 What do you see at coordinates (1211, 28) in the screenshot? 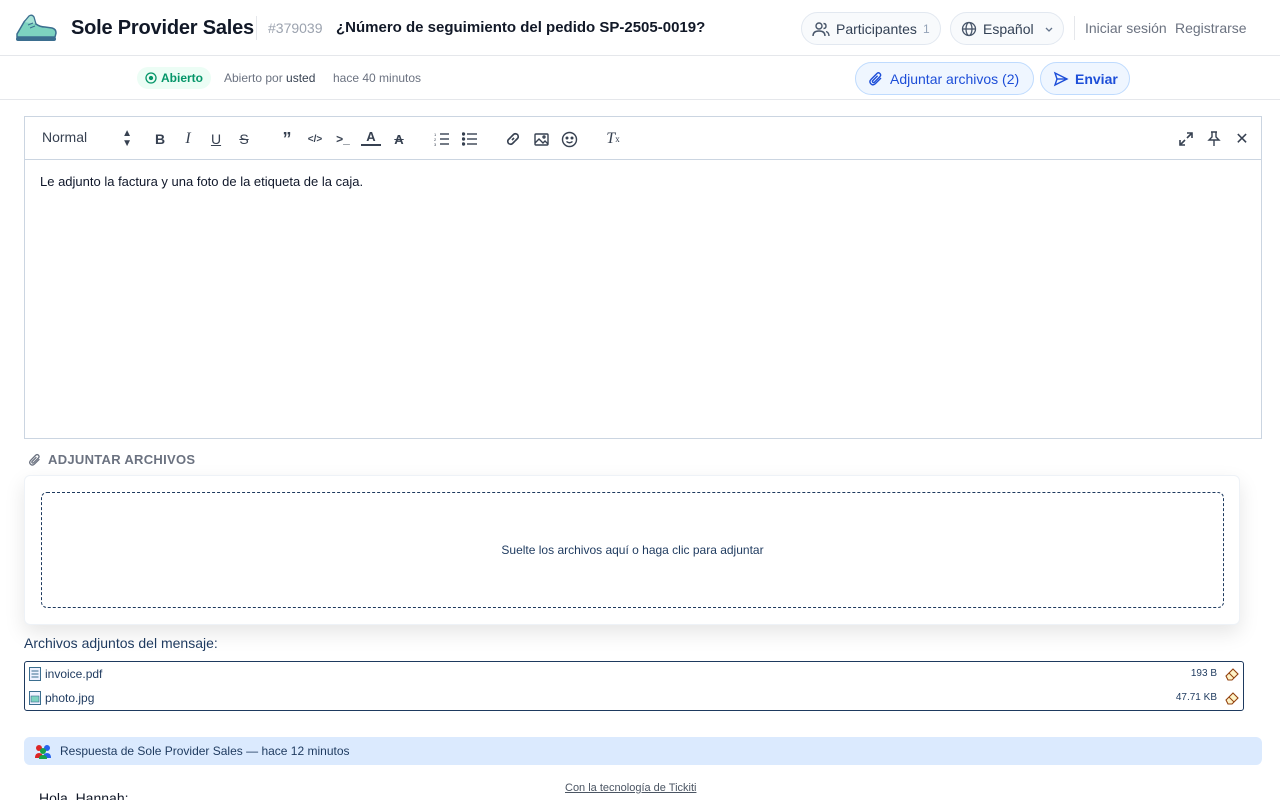
I see `register-link: Registrarse` at bounding box center [1211, 28].